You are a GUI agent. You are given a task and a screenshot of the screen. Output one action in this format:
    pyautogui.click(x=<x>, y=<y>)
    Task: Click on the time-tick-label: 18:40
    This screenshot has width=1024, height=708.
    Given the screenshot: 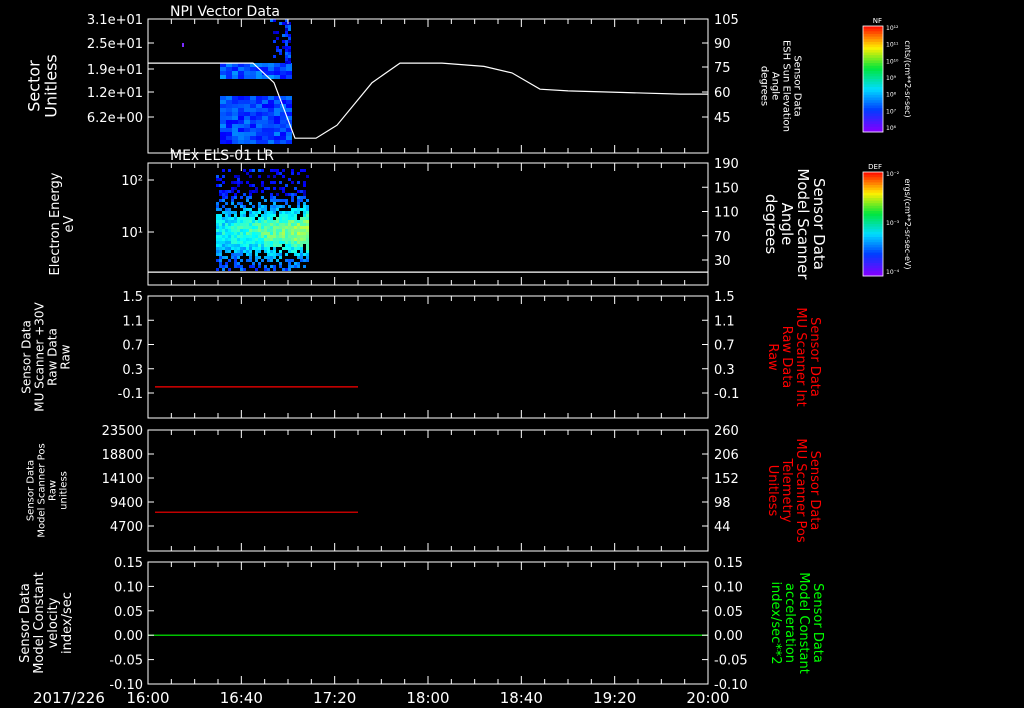 What is the action you would take?
    pyautogui.click(x=521, y=698)
    